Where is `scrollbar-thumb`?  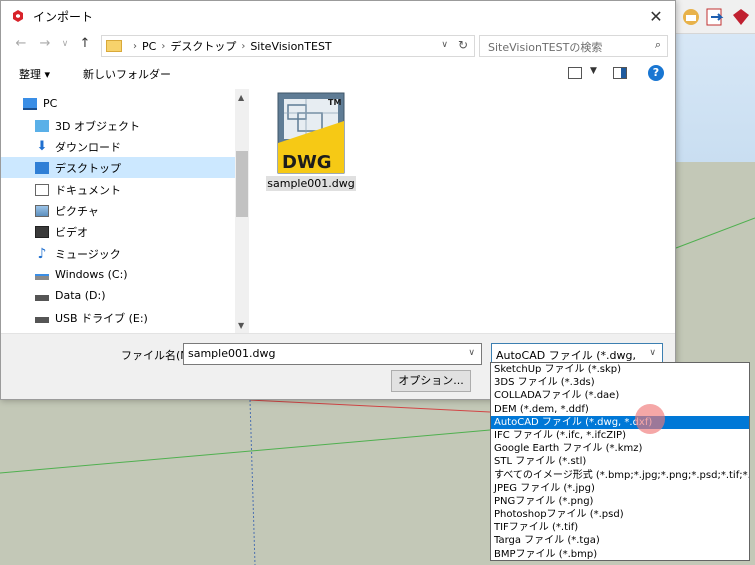
scrollbar-thumb is located at coordinates (242, 184).